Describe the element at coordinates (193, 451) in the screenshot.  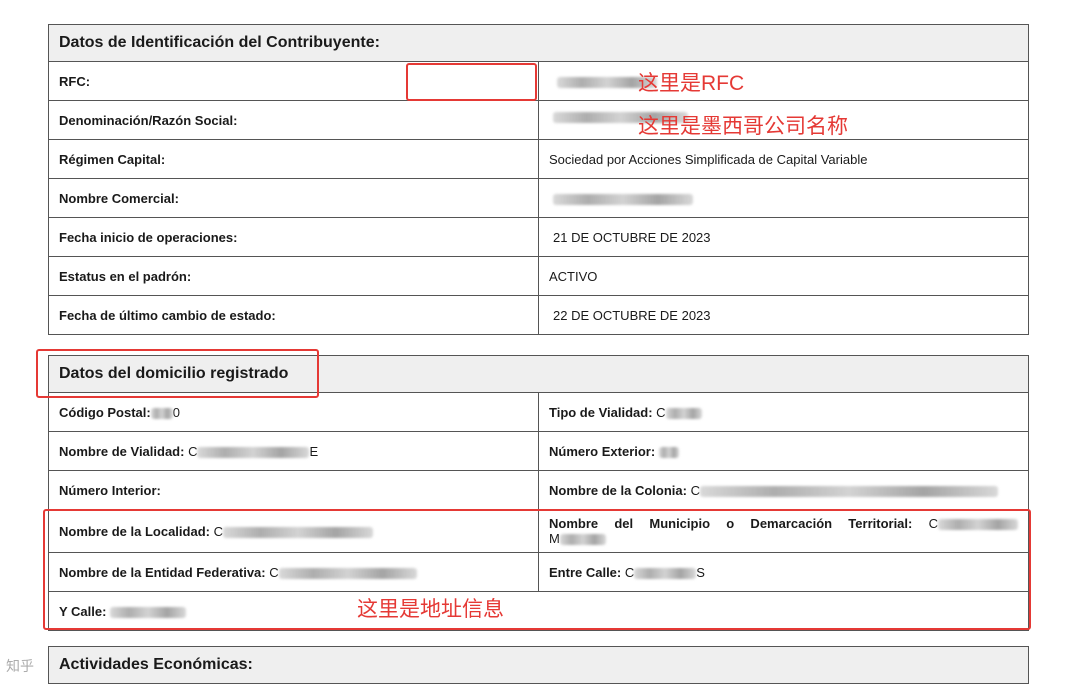
I see `road-name-value: C` at that location.